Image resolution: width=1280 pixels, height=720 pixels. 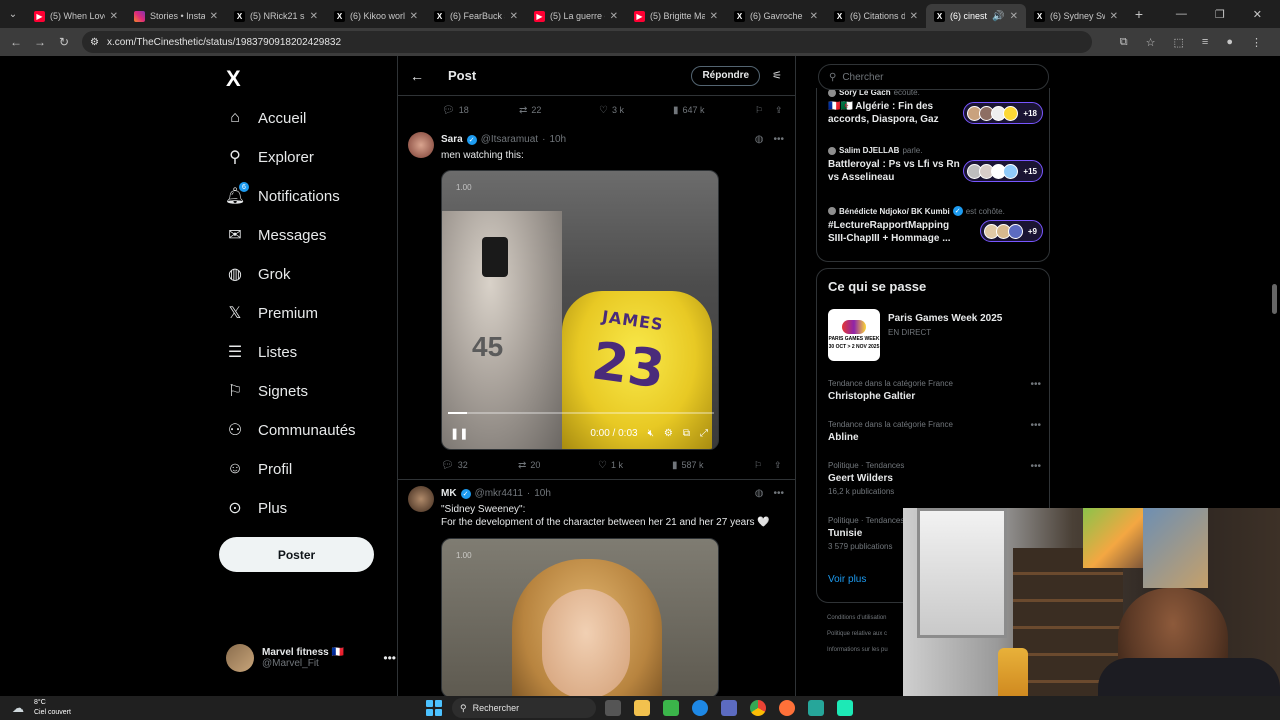 I want to click on browser-tab: X (6) Citations de ✕, so click(x=876, y=16).